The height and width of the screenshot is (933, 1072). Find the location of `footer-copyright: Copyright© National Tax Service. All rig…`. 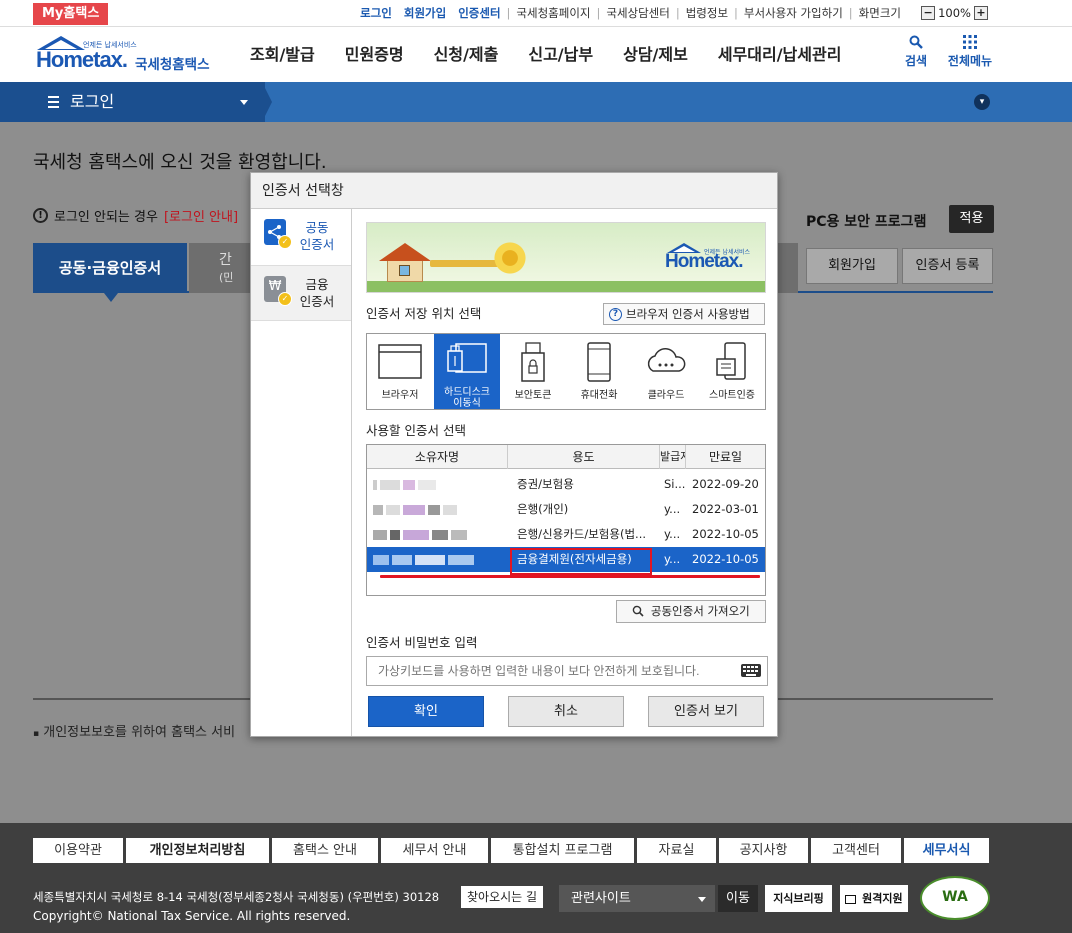

footer-copyright: Copyright© National Tax Service. All rig… is located at coordinates (192, 916).